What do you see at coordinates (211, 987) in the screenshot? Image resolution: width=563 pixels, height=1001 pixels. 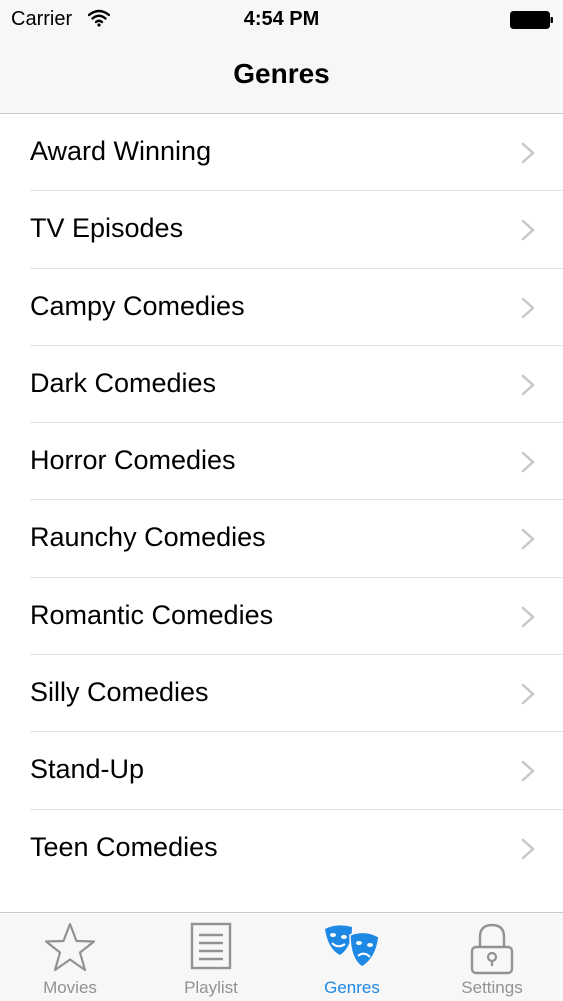 I see `tab-playlist-label: Playlist` at bounding box center [211, 987].